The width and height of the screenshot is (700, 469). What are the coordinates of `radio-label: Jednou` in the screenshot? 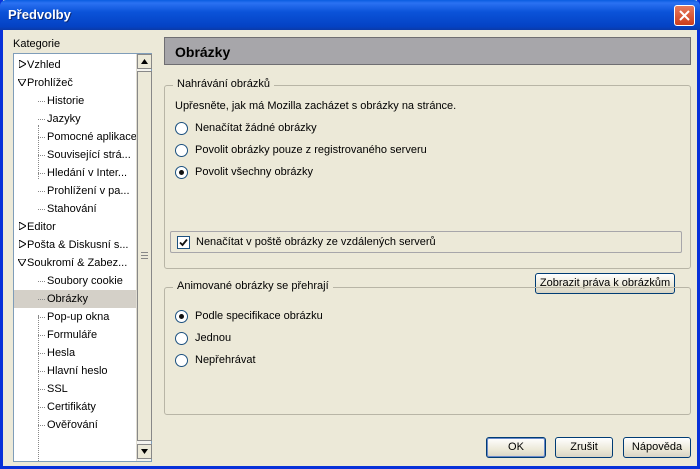 It's located at (213, 338).